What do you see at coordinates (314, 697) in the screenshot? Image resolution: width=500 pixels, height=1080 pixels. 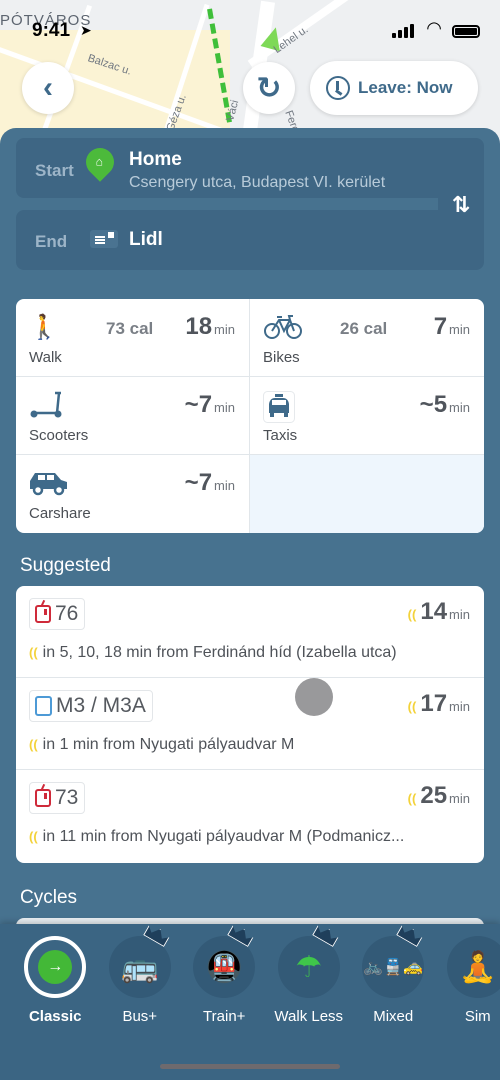 I see `touch-indicator` at bounding box center [314, 697].